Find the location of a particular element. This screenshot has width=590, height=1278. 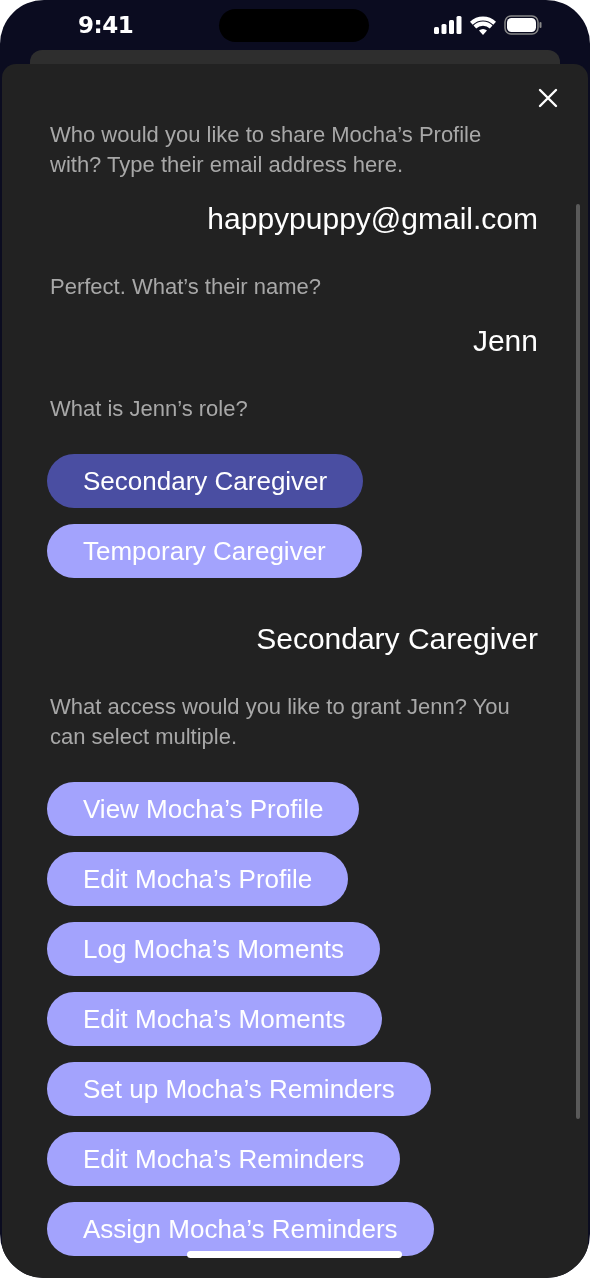

option-chip: Temporary Caregiver is located at coordinates (204, 551).